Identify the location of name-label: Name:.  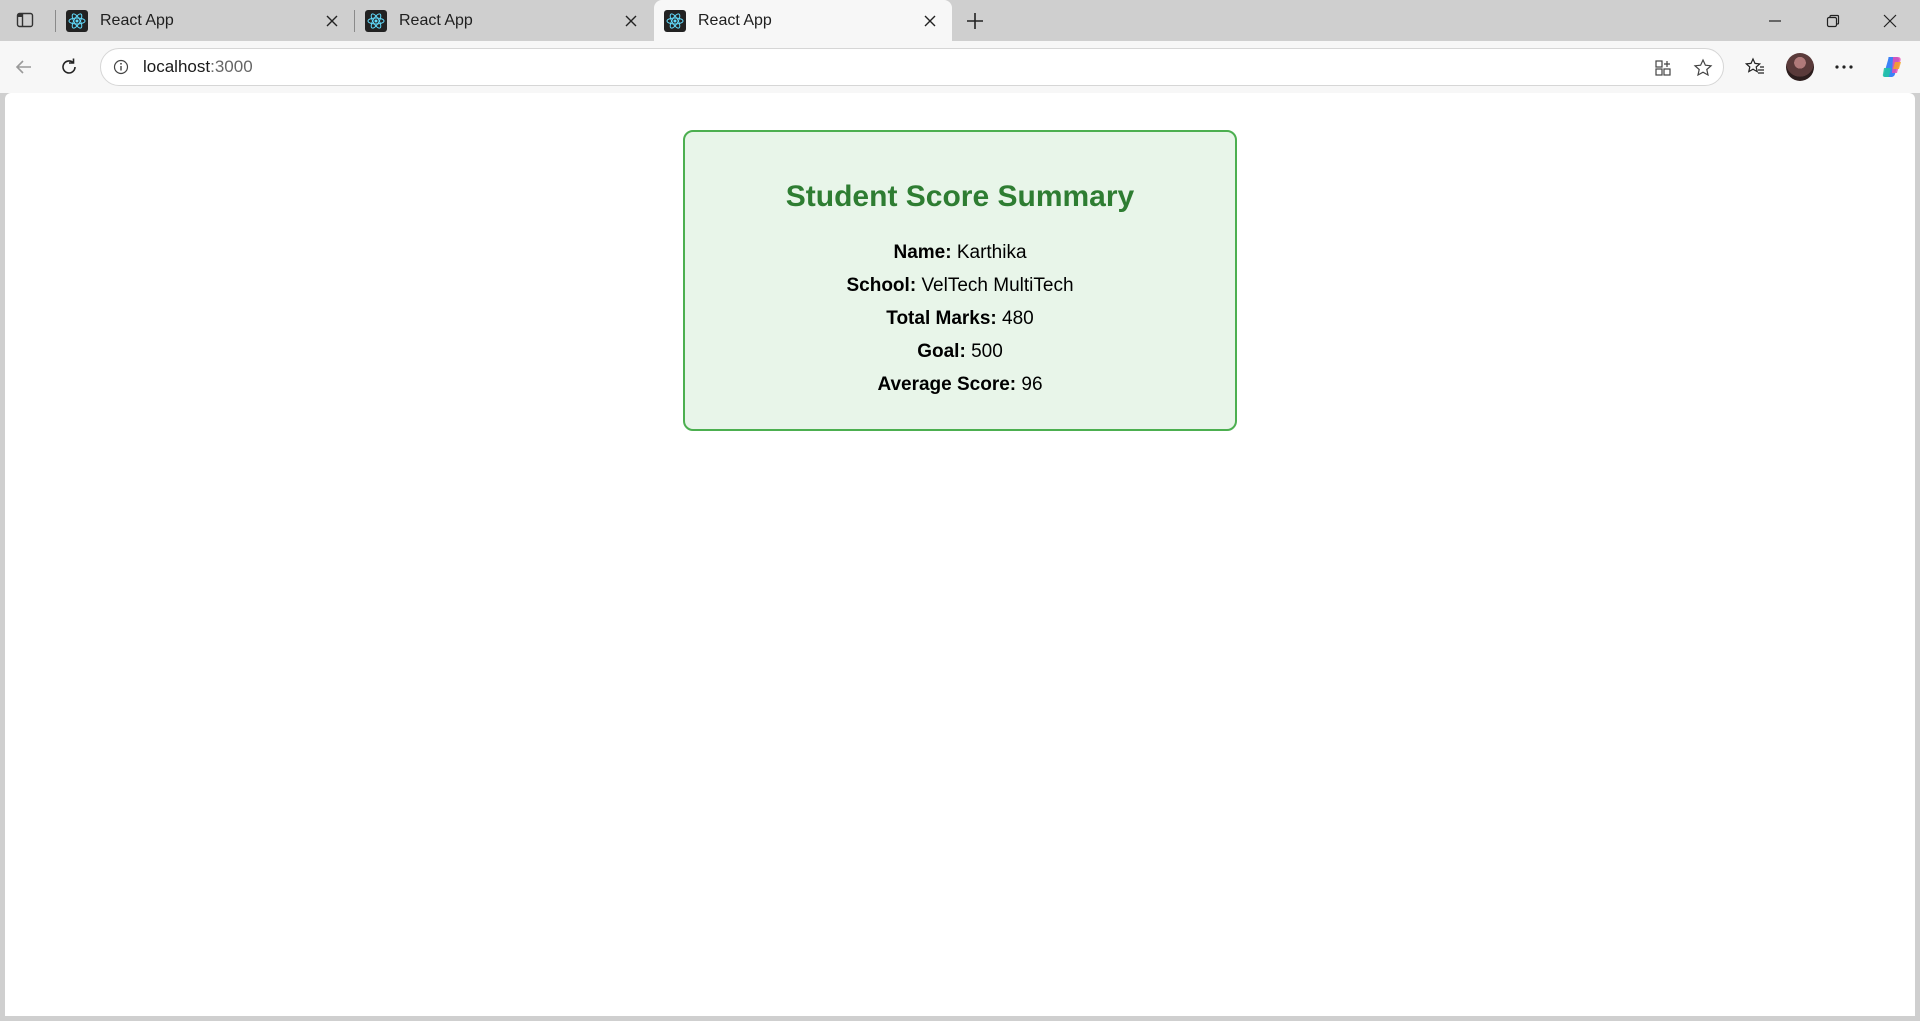
(922, 252).